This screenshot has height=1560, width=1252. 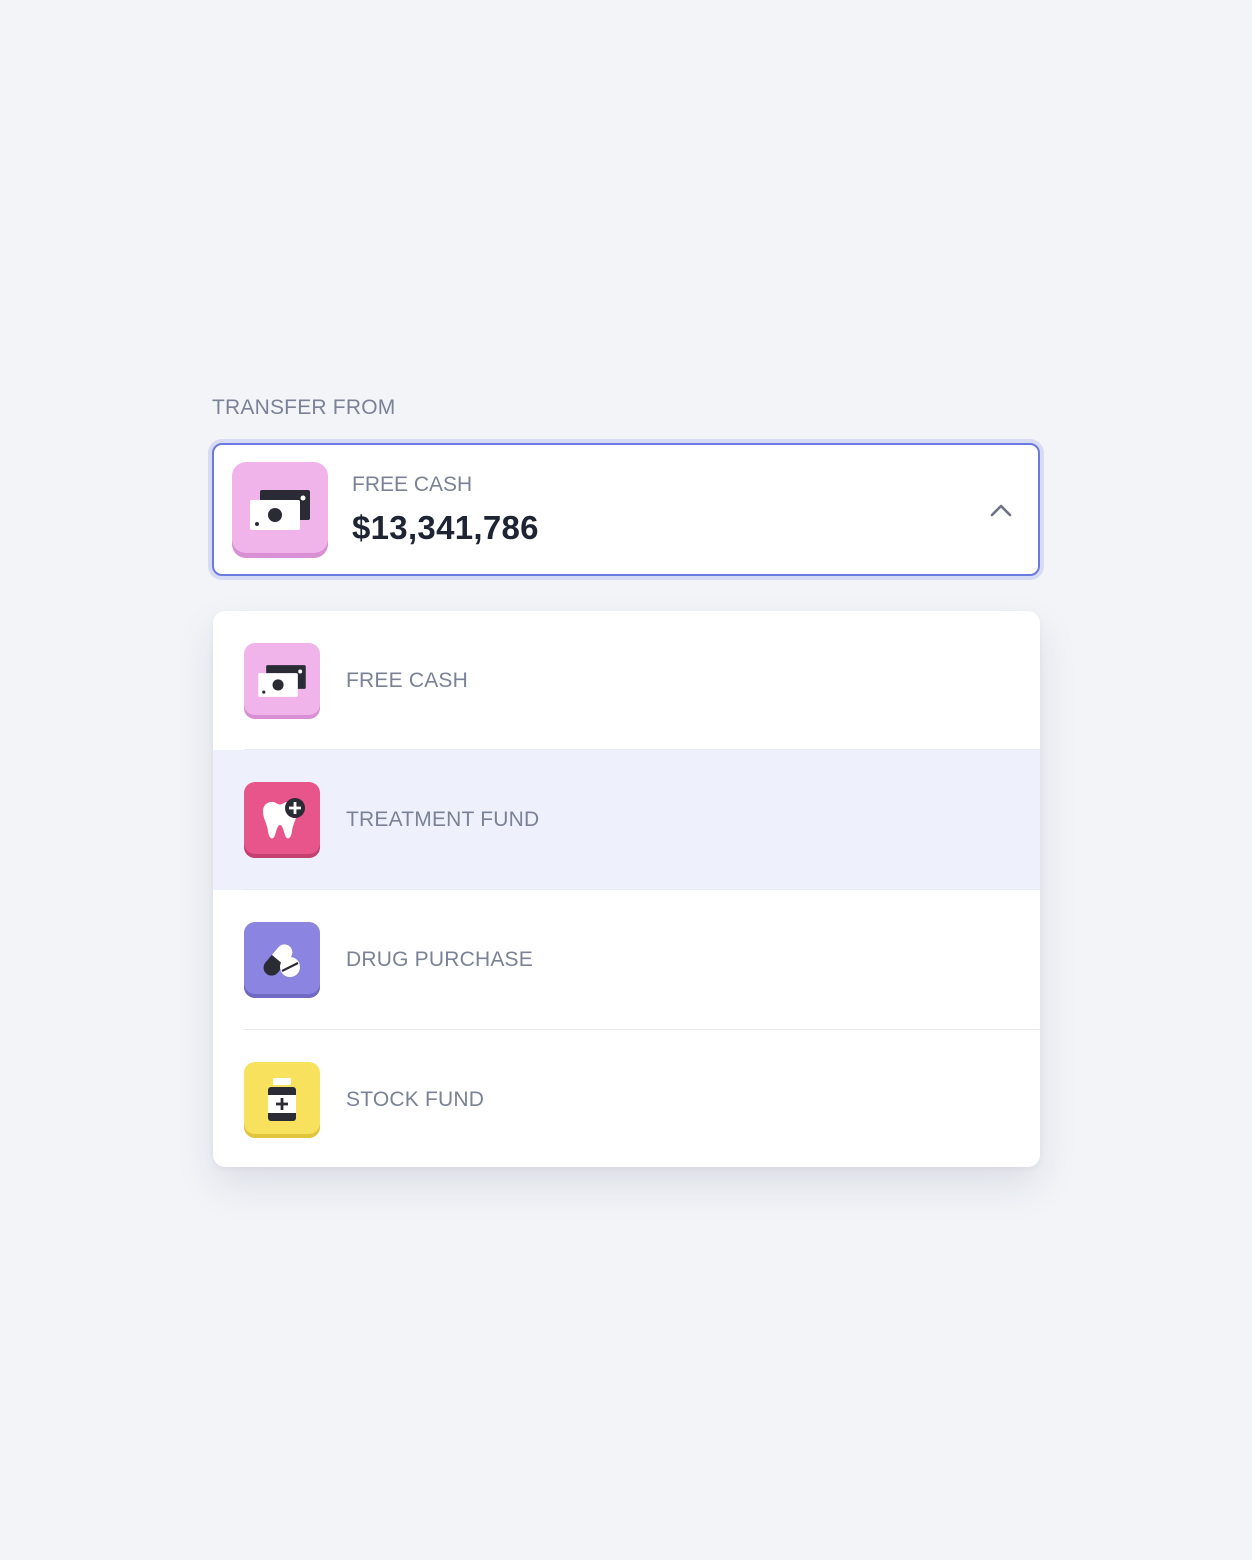 What do you see at coordinates (415, 1099) in the screenshot?
I see `option-label: STOCK FUND` at bounding box center [415, 1099].